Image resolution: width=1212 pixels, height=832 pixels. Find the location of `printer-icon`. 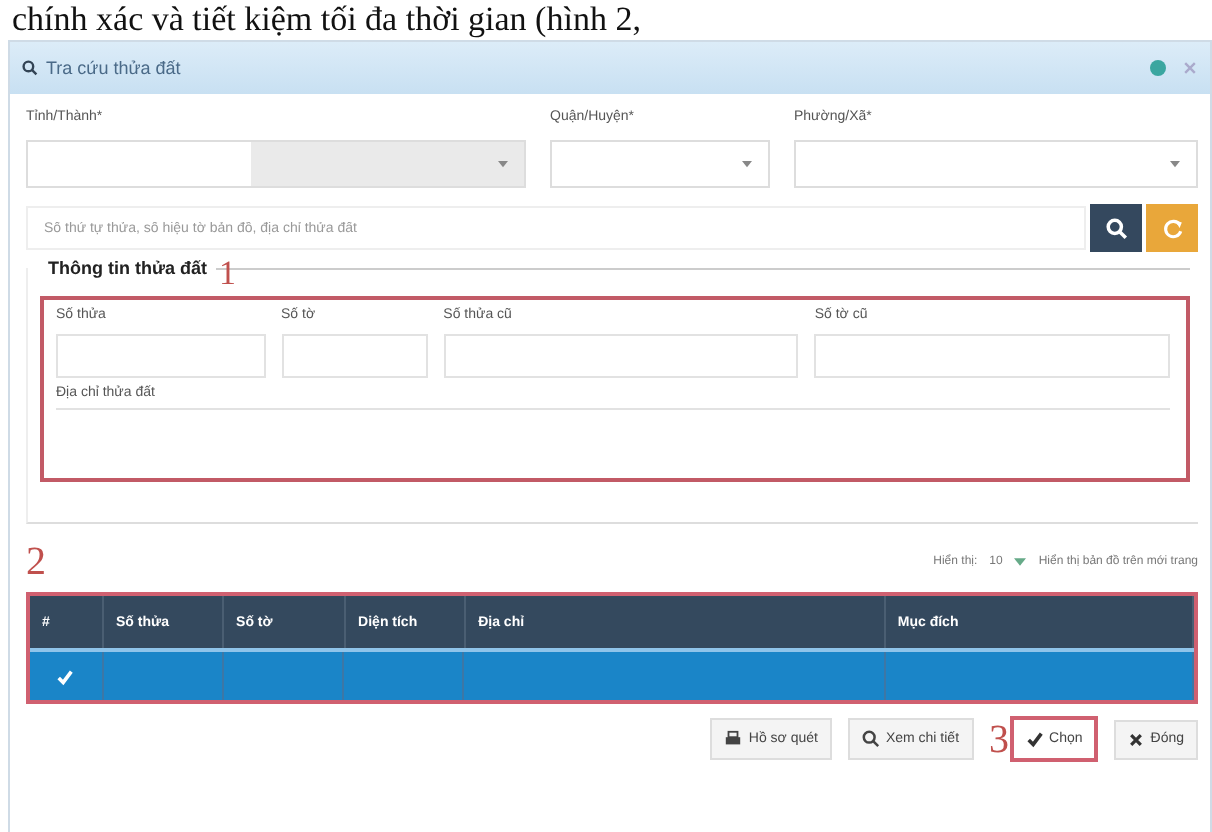

printer-icon is located at coordinates (733, 739).